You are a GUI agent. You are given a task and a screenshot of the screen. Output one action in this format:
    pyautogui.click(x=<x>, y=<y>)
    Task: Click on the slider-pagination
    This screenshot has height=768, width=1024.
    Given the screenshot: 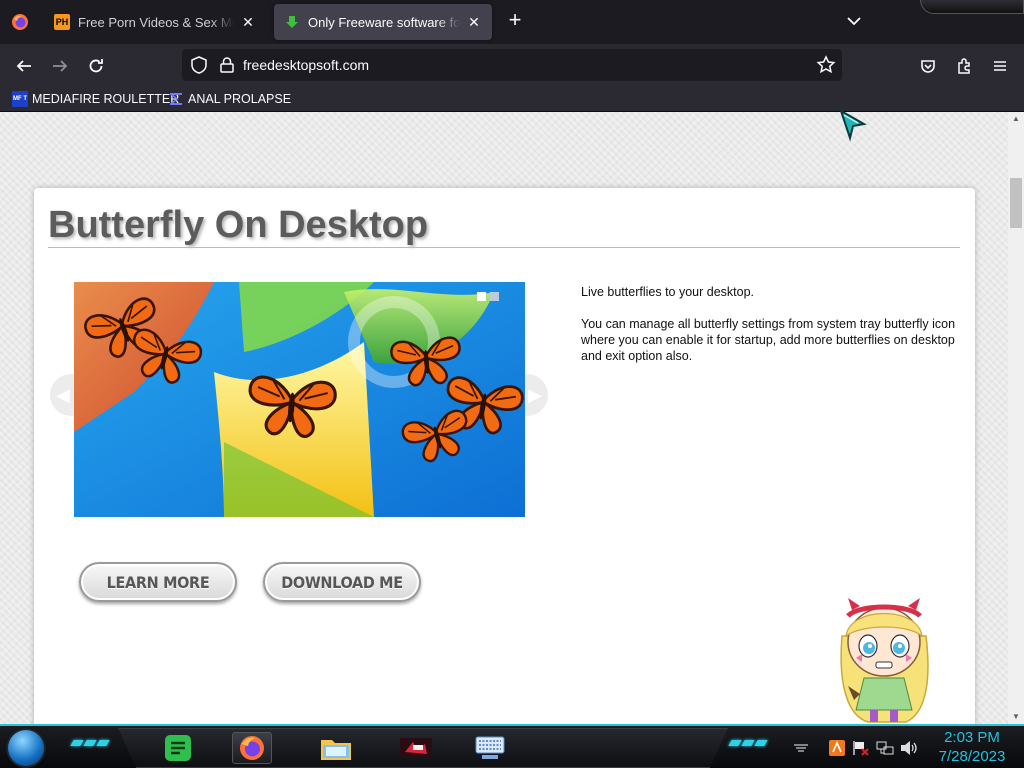 What is the action you would take?
    pyautogui.click(x=488, y=296)
    